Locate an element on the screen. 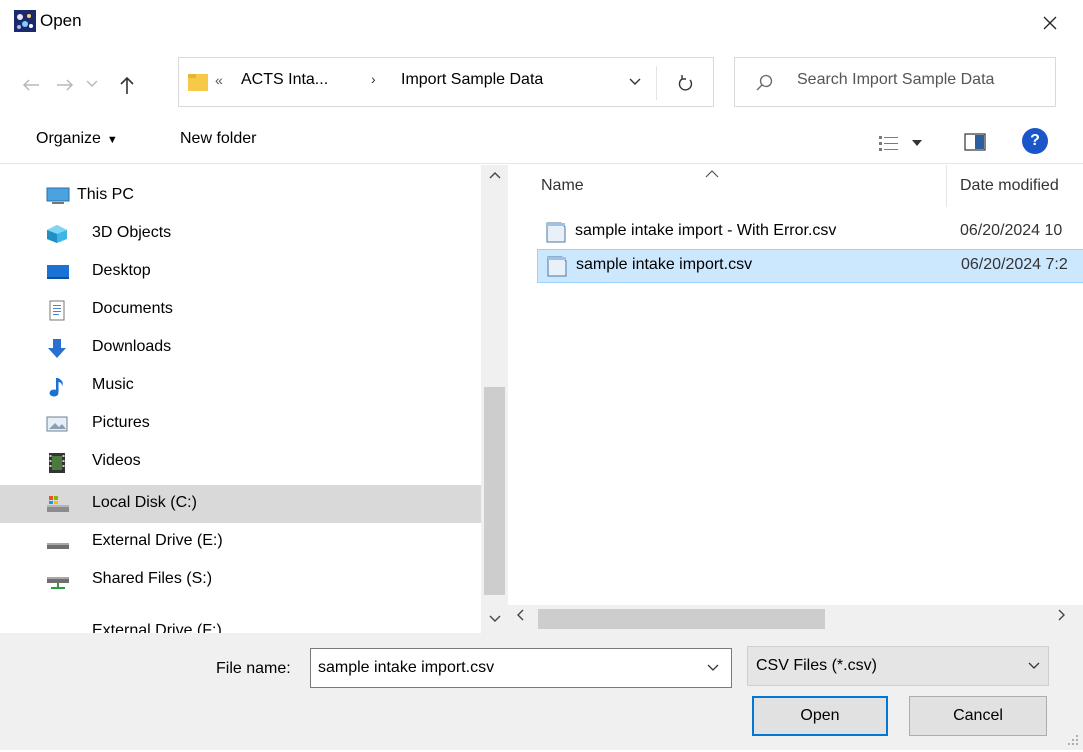 This screenshot has height=752, width=1083. column-divider is located at coordinates (946, 186).